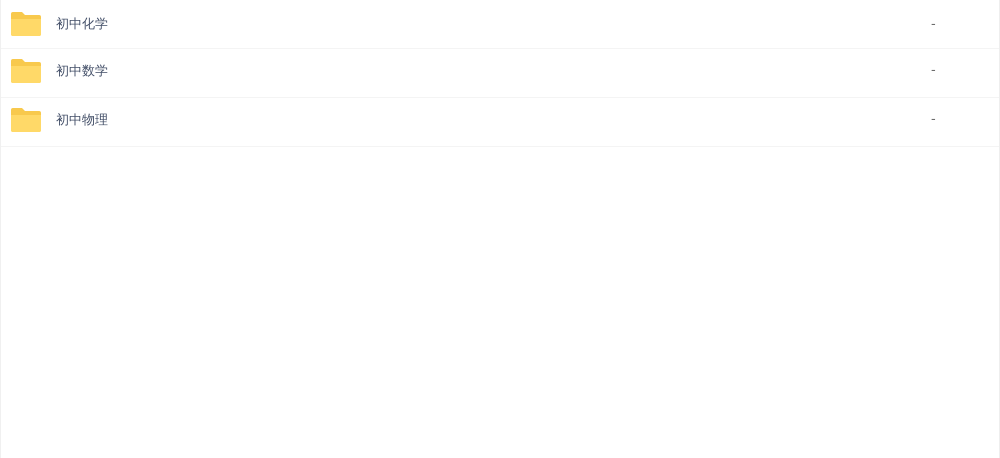 This screenshot has height=458, width=1000. I want to click on folder-name: 初中物理, so click(493, 119).